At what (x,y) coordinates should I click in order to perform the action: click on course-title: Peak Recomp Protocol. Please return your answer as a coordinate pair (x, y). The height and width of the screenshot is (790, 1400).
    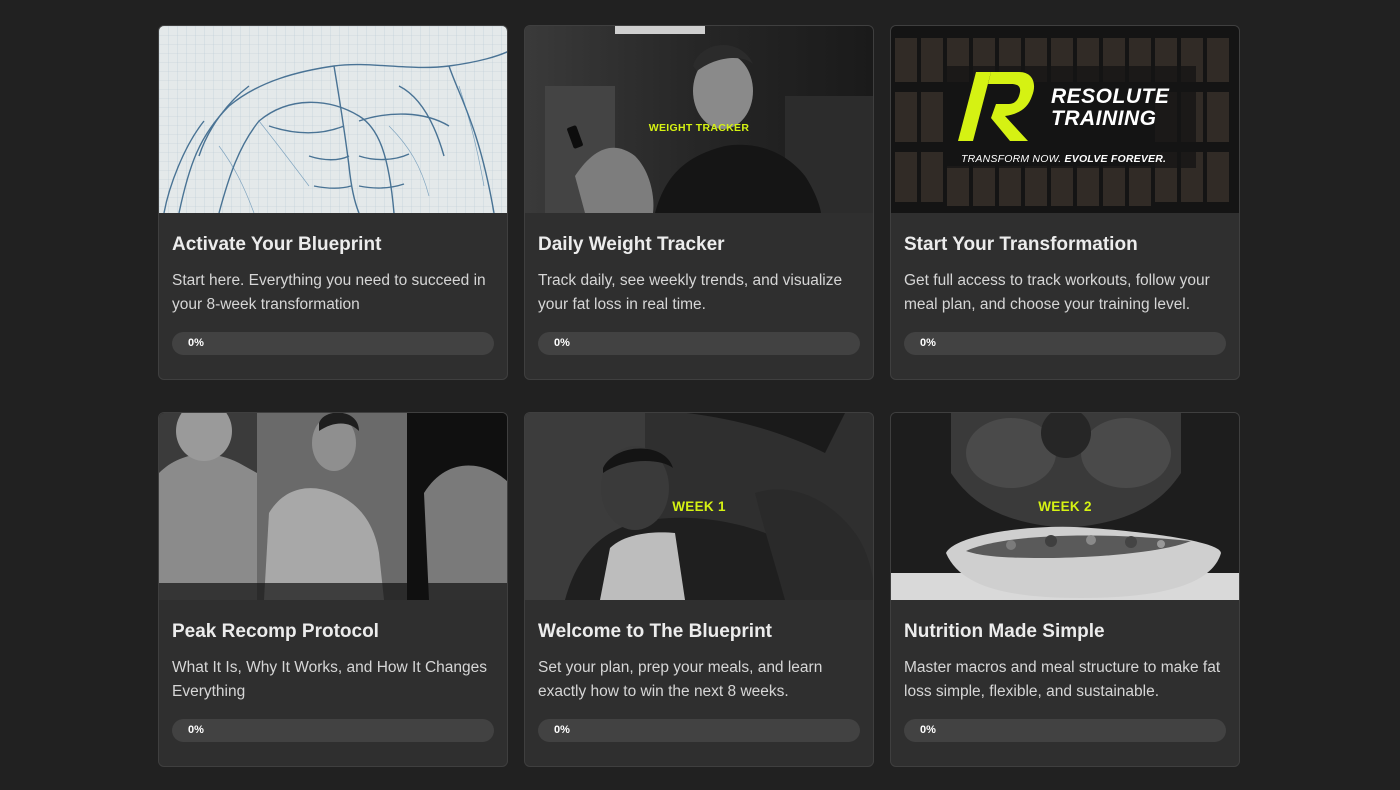
    Looking at the image, I should click on (333, 632).